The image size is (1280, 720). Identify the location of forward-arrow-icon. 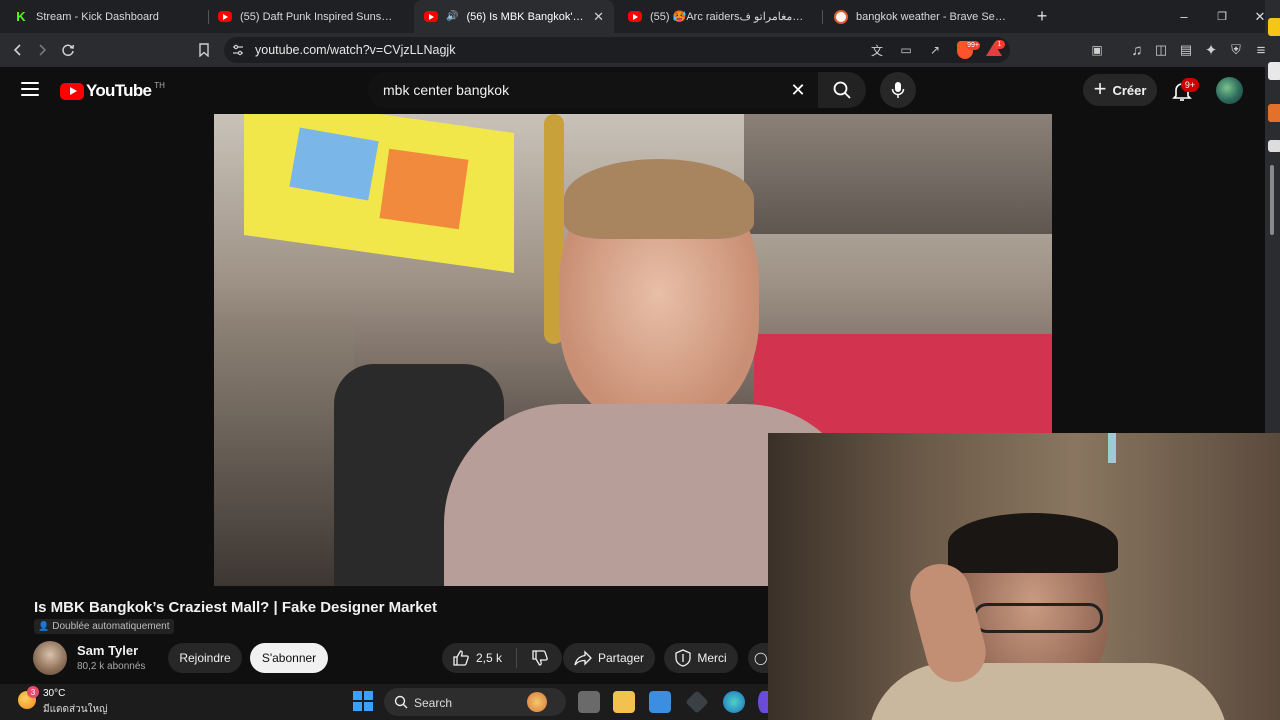
(43, 50).